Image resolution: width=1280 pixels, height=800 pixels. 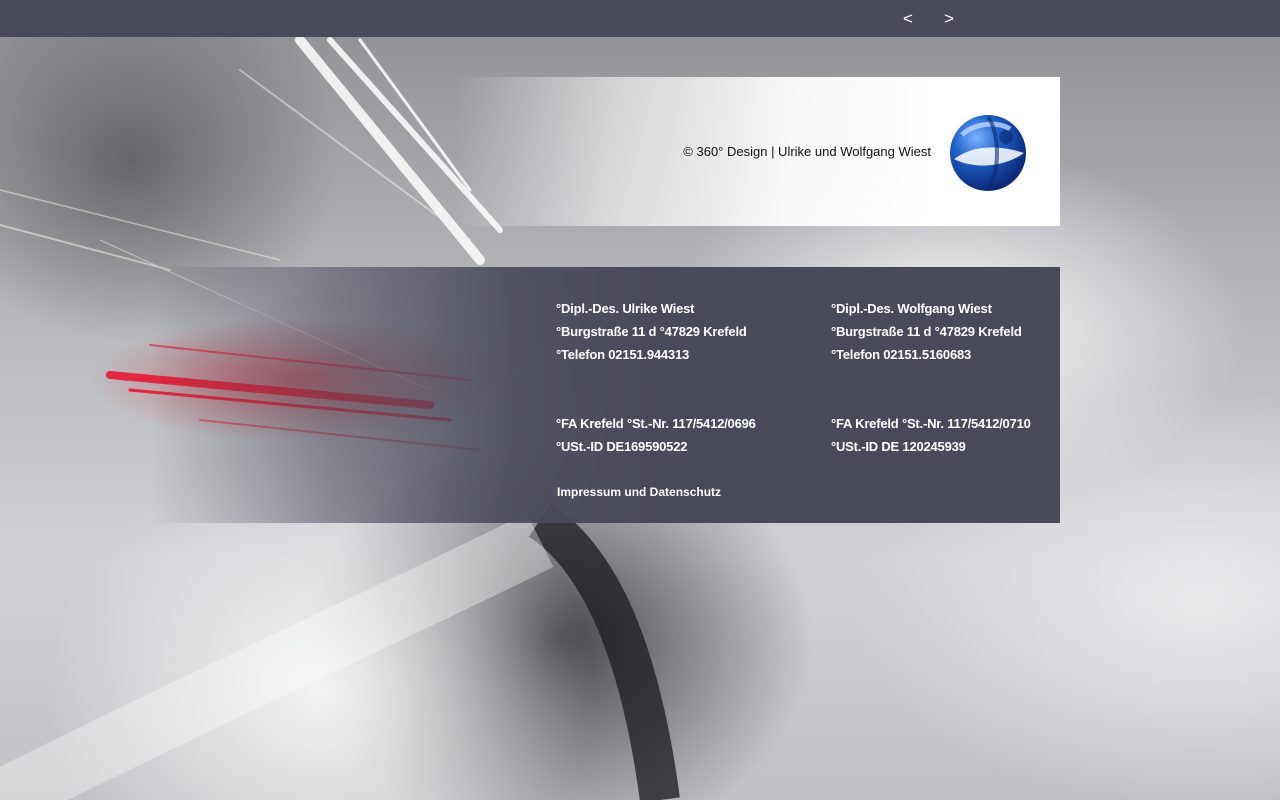 What do you see at coordinates (639, 492) in the screenshot?
I see `impressum-link: Impressum und Datenschutz` at bounding box center [639, 492].